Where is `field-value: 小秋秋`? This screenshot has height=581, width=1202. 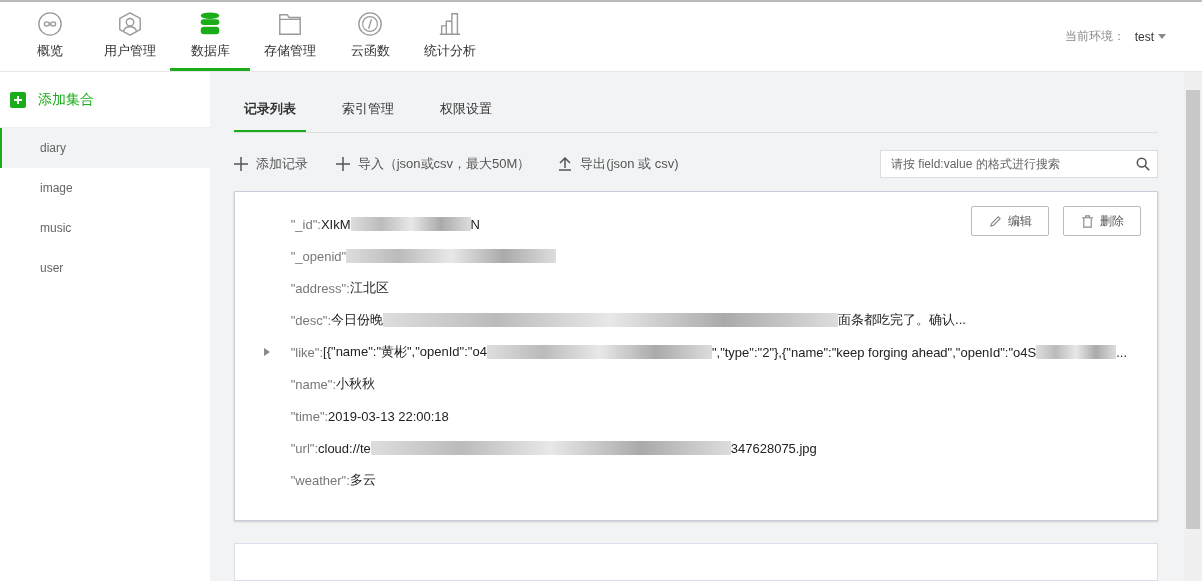
field-value: 小秋秋 is located at coordinates (356, 384).